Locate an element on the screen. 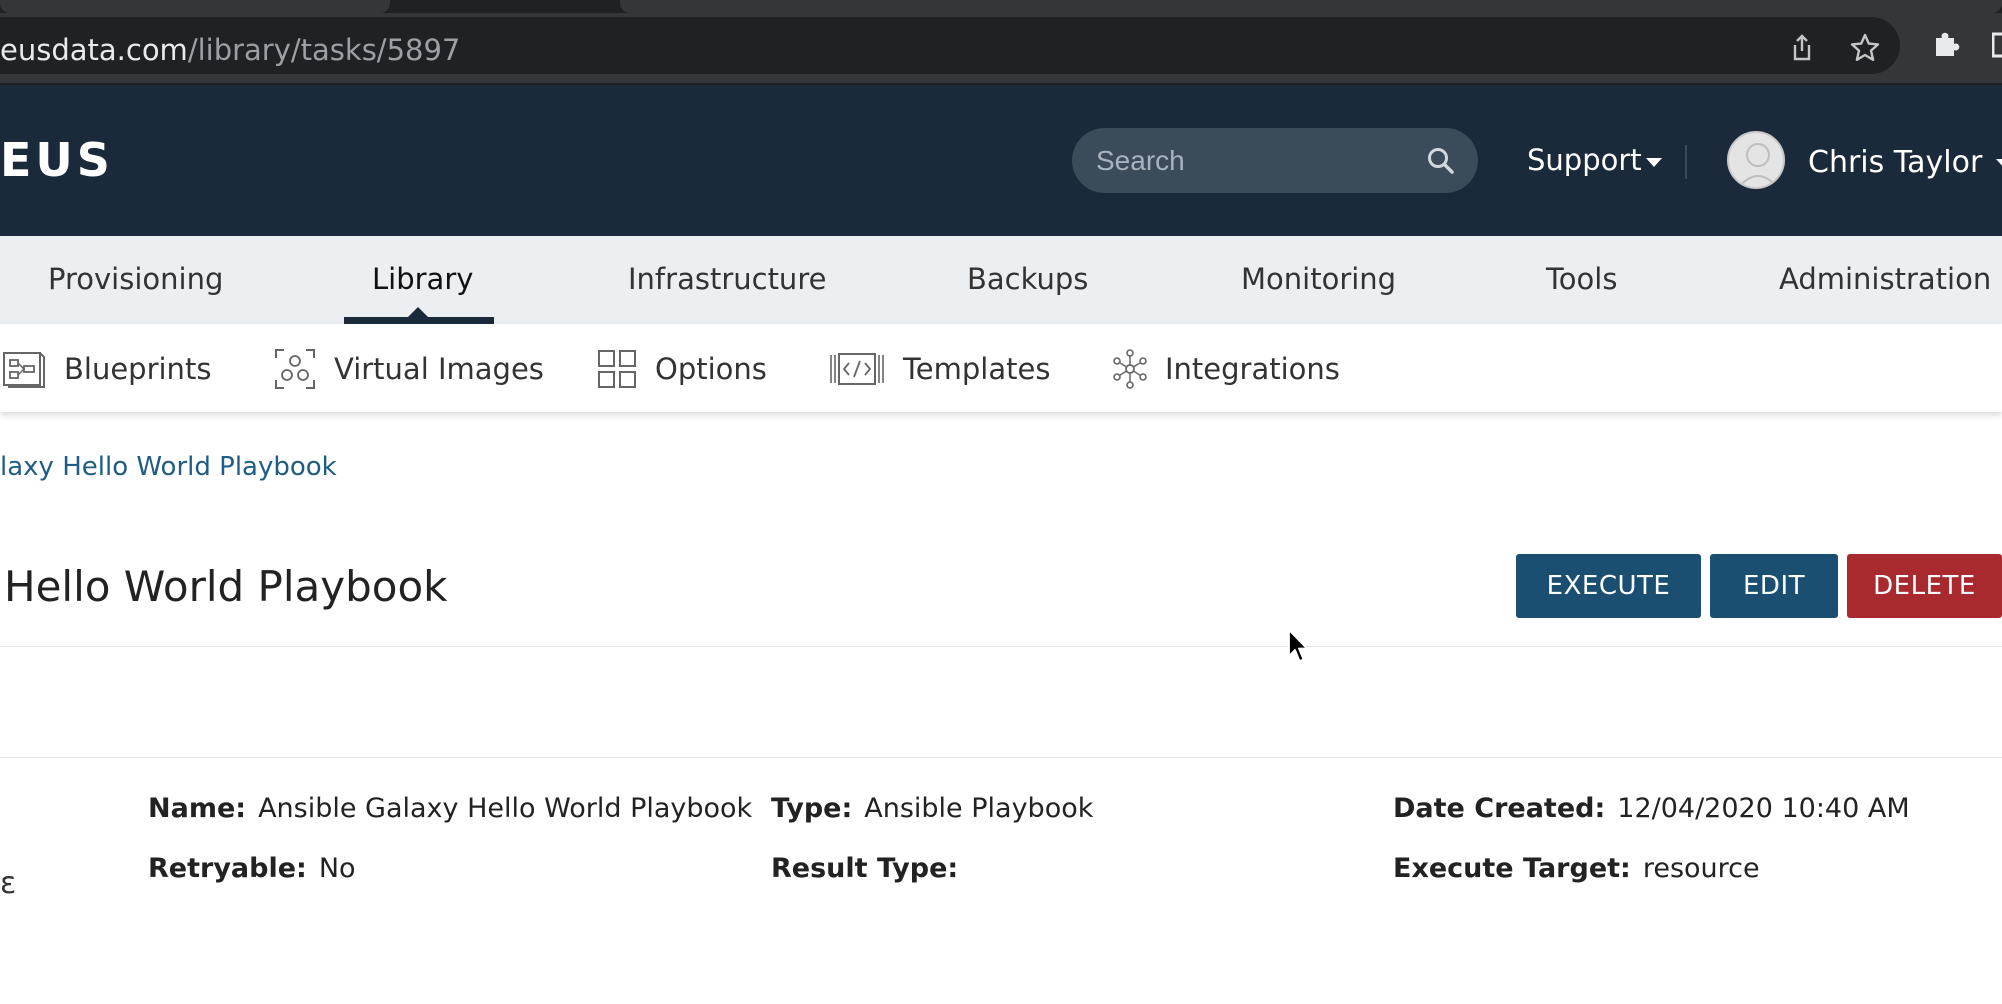 This screenshot has width=2002, height=1004. user-avatar-icon is located at coordinates (1758, 165).